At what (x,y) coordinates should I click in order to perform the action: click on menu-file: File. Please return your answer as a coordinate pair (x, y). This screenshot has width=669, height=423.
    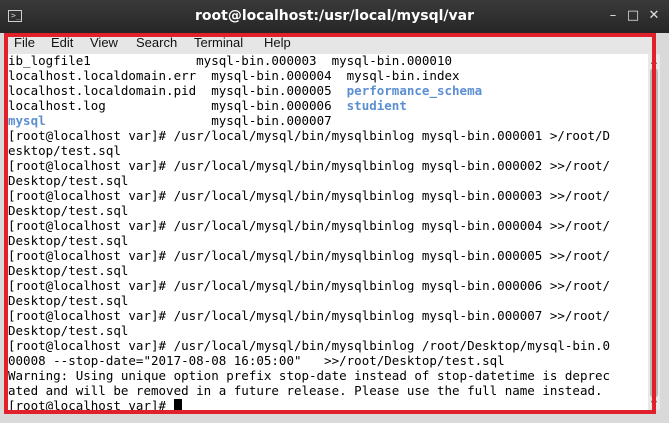
    Looking at the image, I should click on (24, 42).